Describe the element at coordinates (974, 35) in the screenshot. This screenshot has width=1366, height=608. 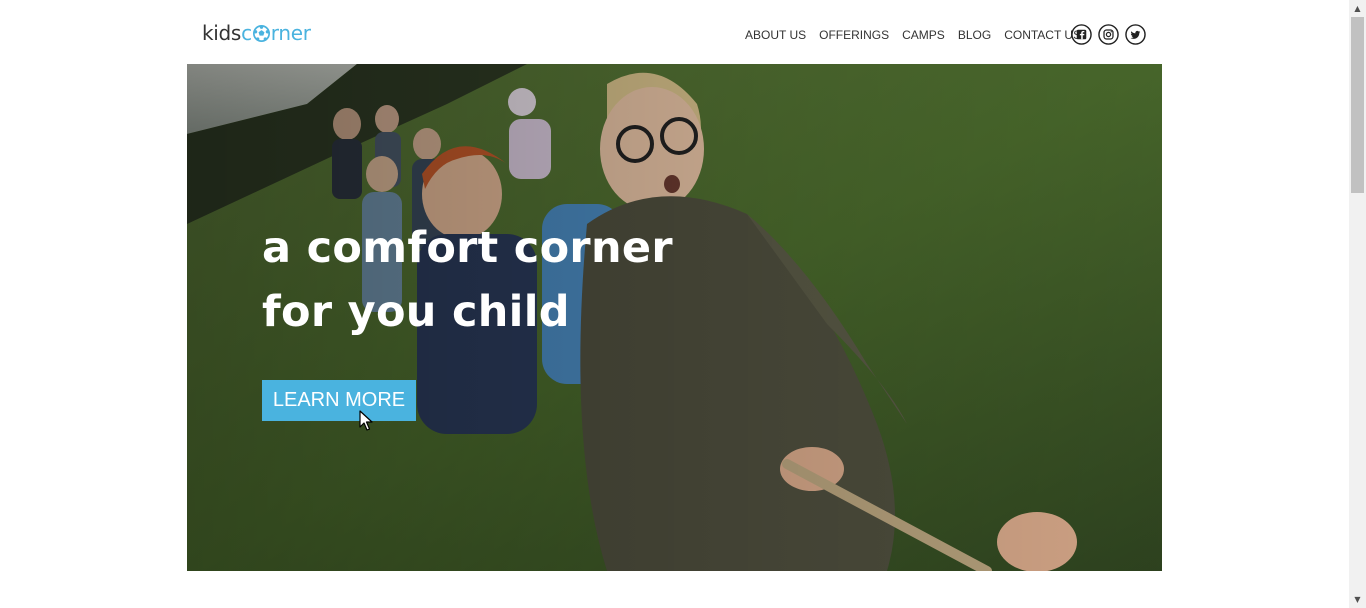
I see `nav-blog: BLOG` at that location.